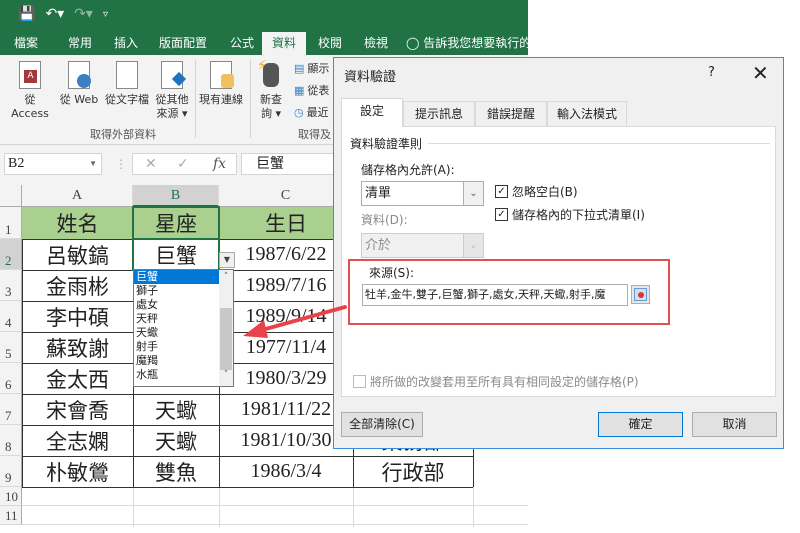 The height and width of the screenshot is (533, 800). Describe the element at coordinates (177, 361) in the screenshot. I see `list-item: 魔羯` at that location.